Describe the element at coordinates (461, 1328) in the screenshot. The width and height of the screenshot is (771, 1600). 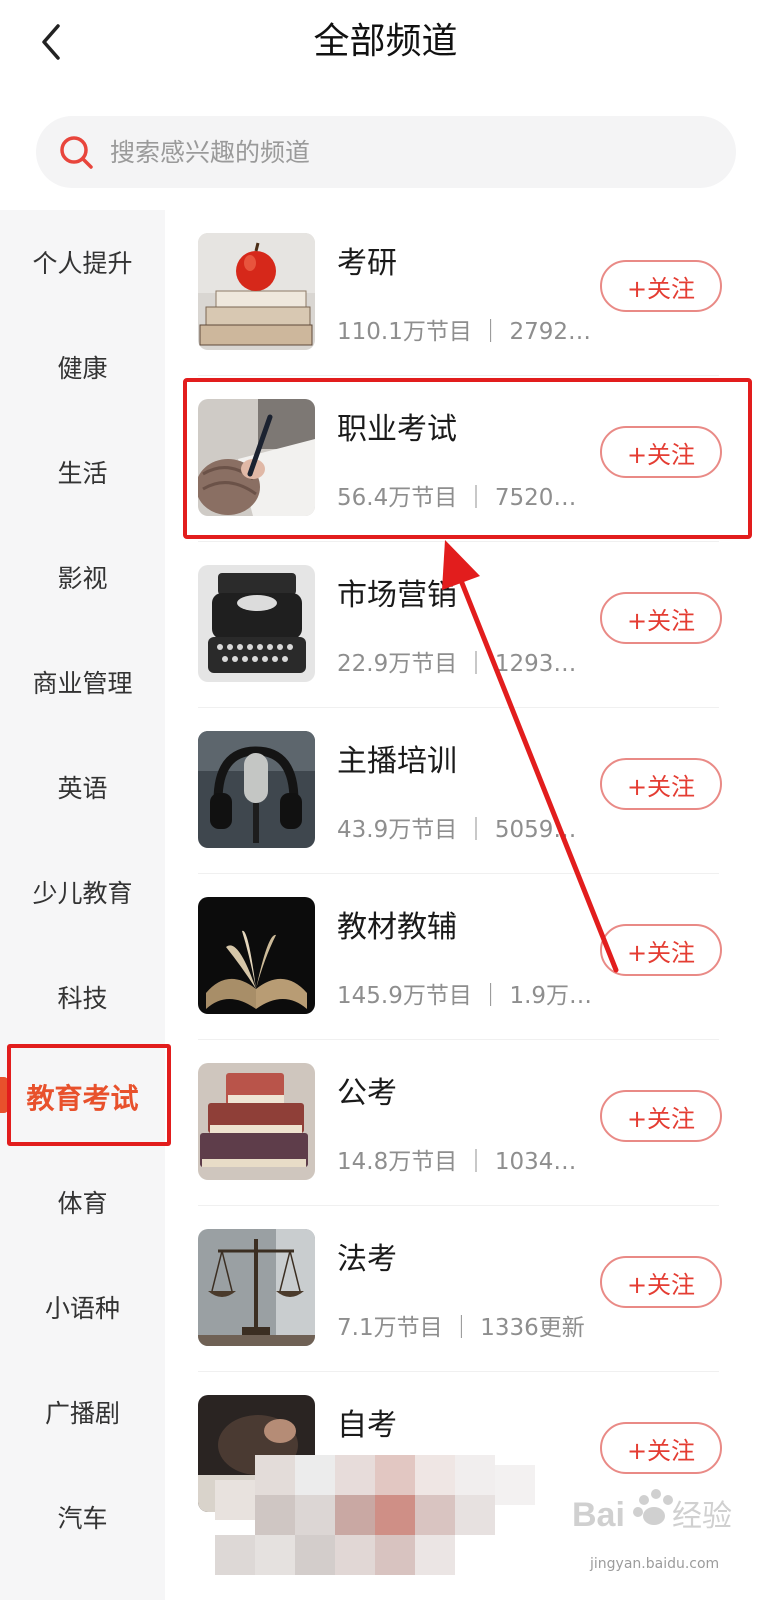
I see `channel-meta: 7.1万节目 ｜ 1336更新` at that location.